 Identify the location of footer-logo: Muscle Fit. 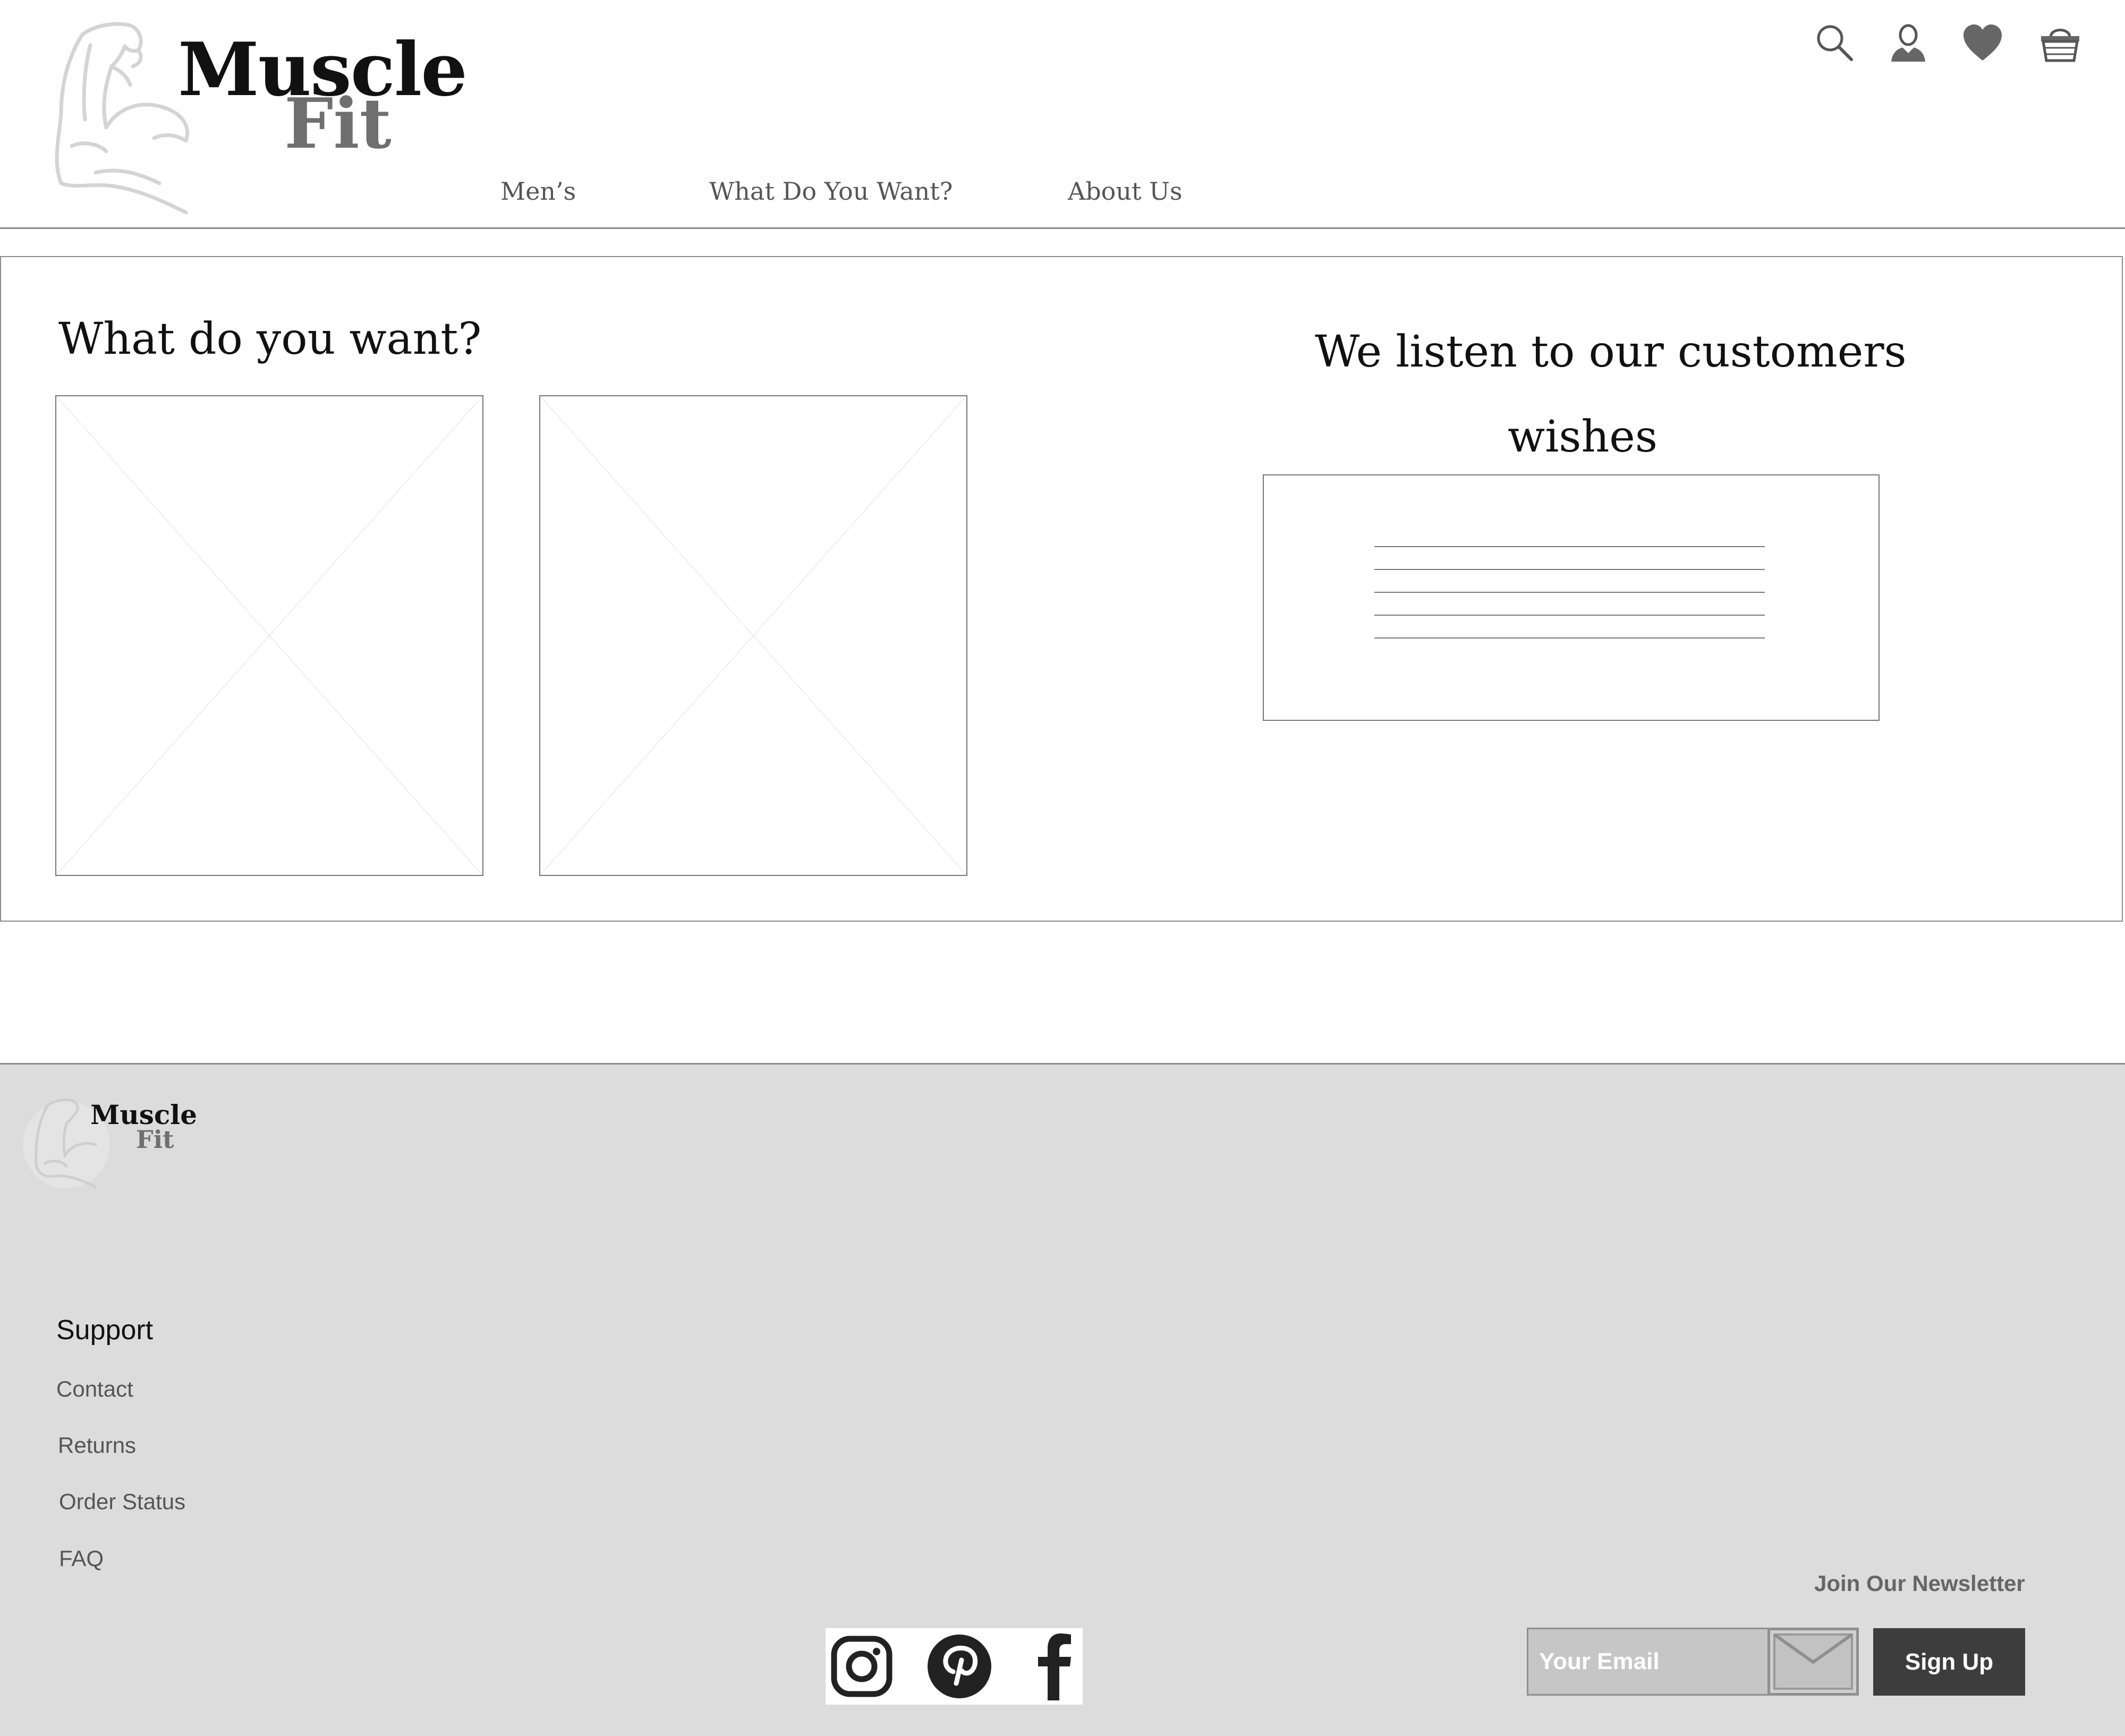
(106, 1144).